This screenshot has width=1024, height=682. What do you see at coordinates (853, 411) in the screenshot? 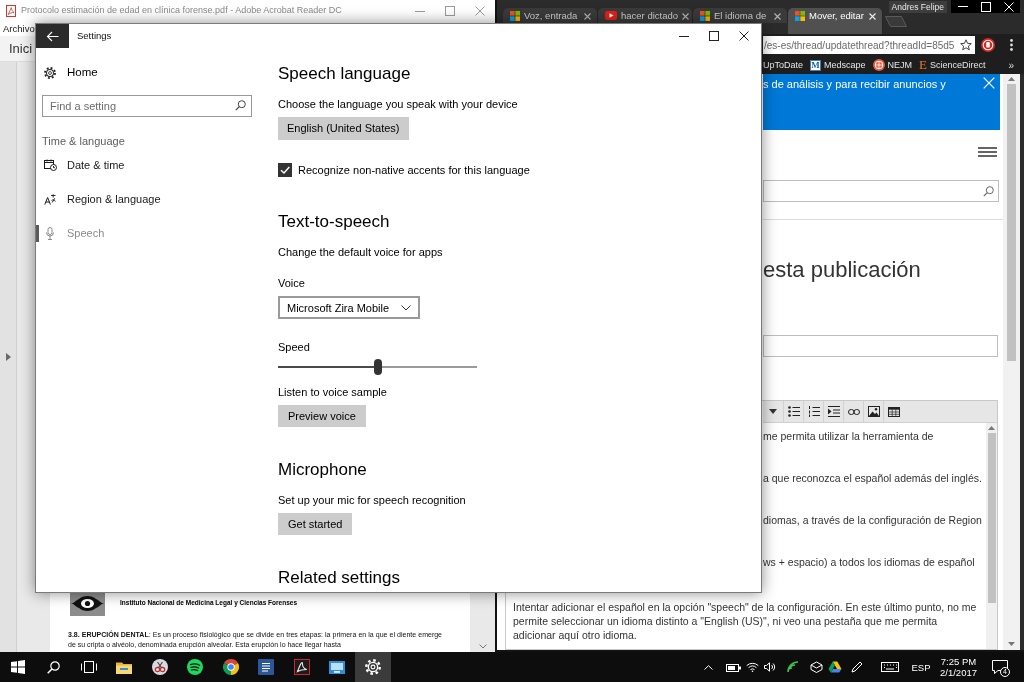
I see `link-icon` at bounding box center [853, 411].